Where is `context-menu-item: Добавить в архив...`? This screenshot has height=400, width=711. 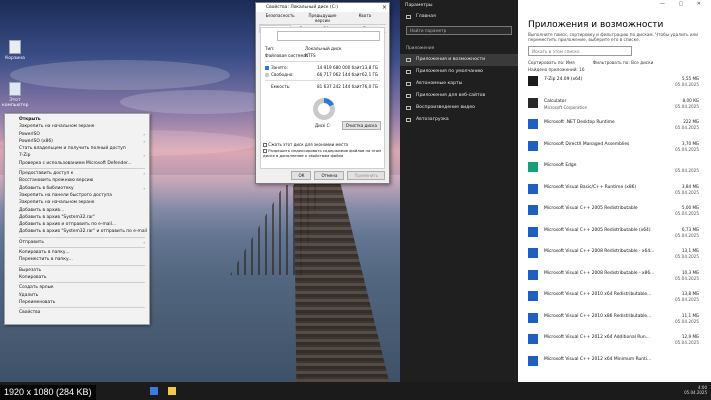 context-menu-item: Добавить в архив... is located at coordinates (77, 210).